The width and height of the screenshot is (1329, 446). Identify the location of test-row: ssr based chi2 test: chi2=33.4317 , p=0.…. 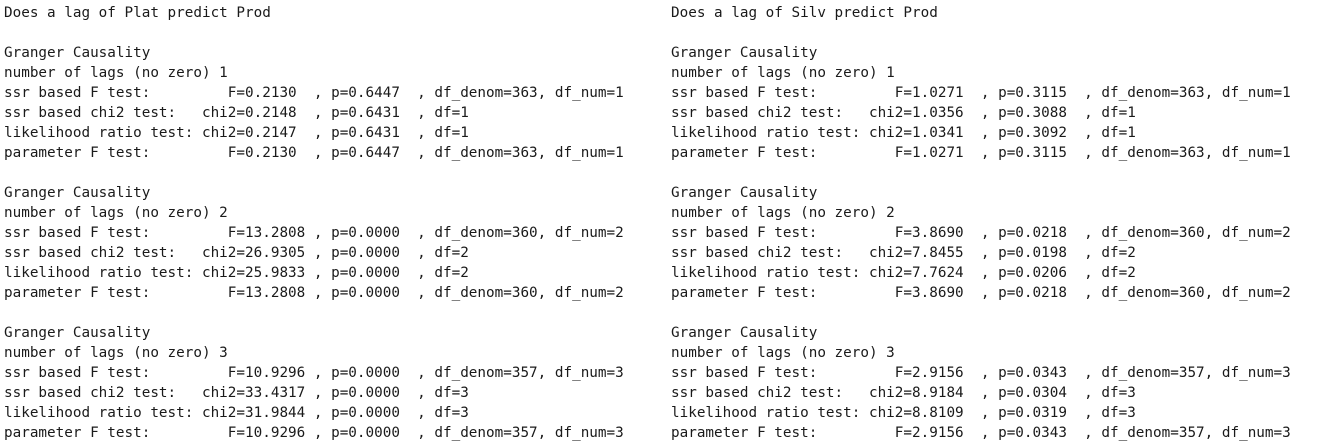
(236, 393).